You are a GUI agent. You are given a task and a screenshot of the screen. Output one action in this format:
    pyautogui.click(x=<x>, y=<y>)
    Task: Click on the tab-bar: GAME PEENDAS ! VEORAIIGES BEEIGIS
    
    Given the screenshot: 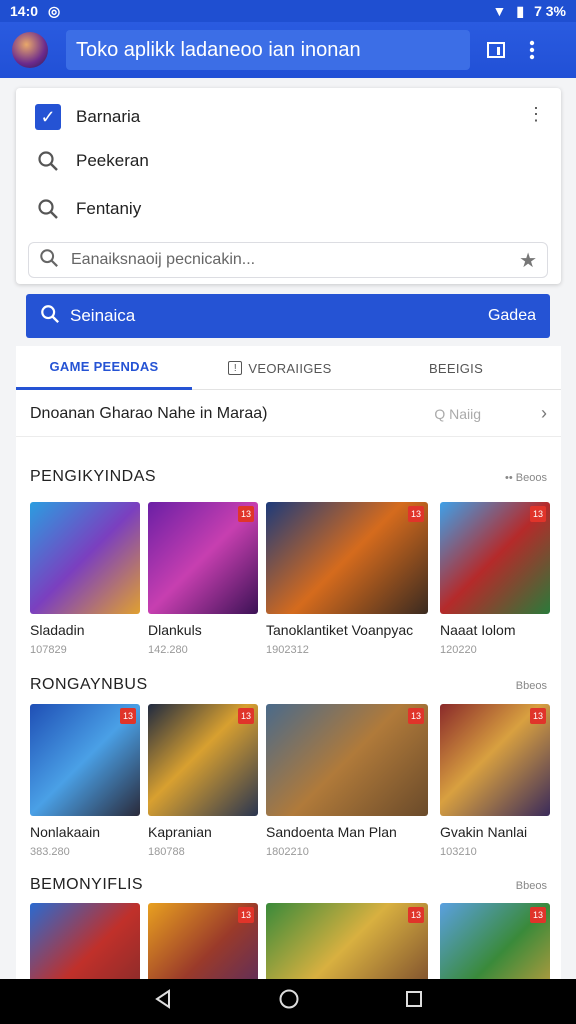 What is the action you would take?
    pyautogui.click(x=288, y=368)
    